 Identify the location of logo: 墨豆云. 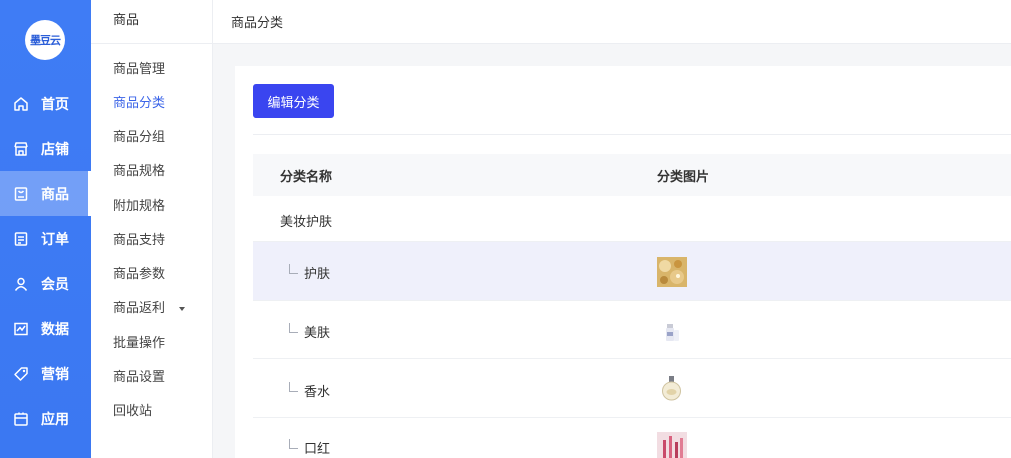
(45, 40).